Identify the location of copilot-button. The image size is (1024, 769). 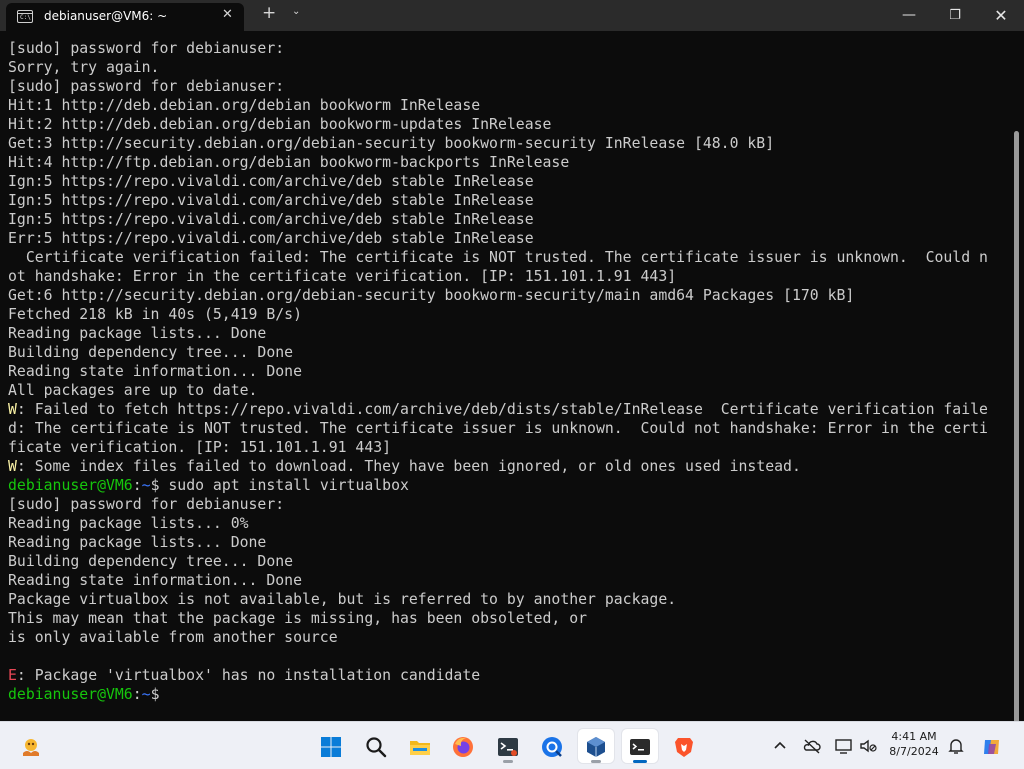
(992, 746).